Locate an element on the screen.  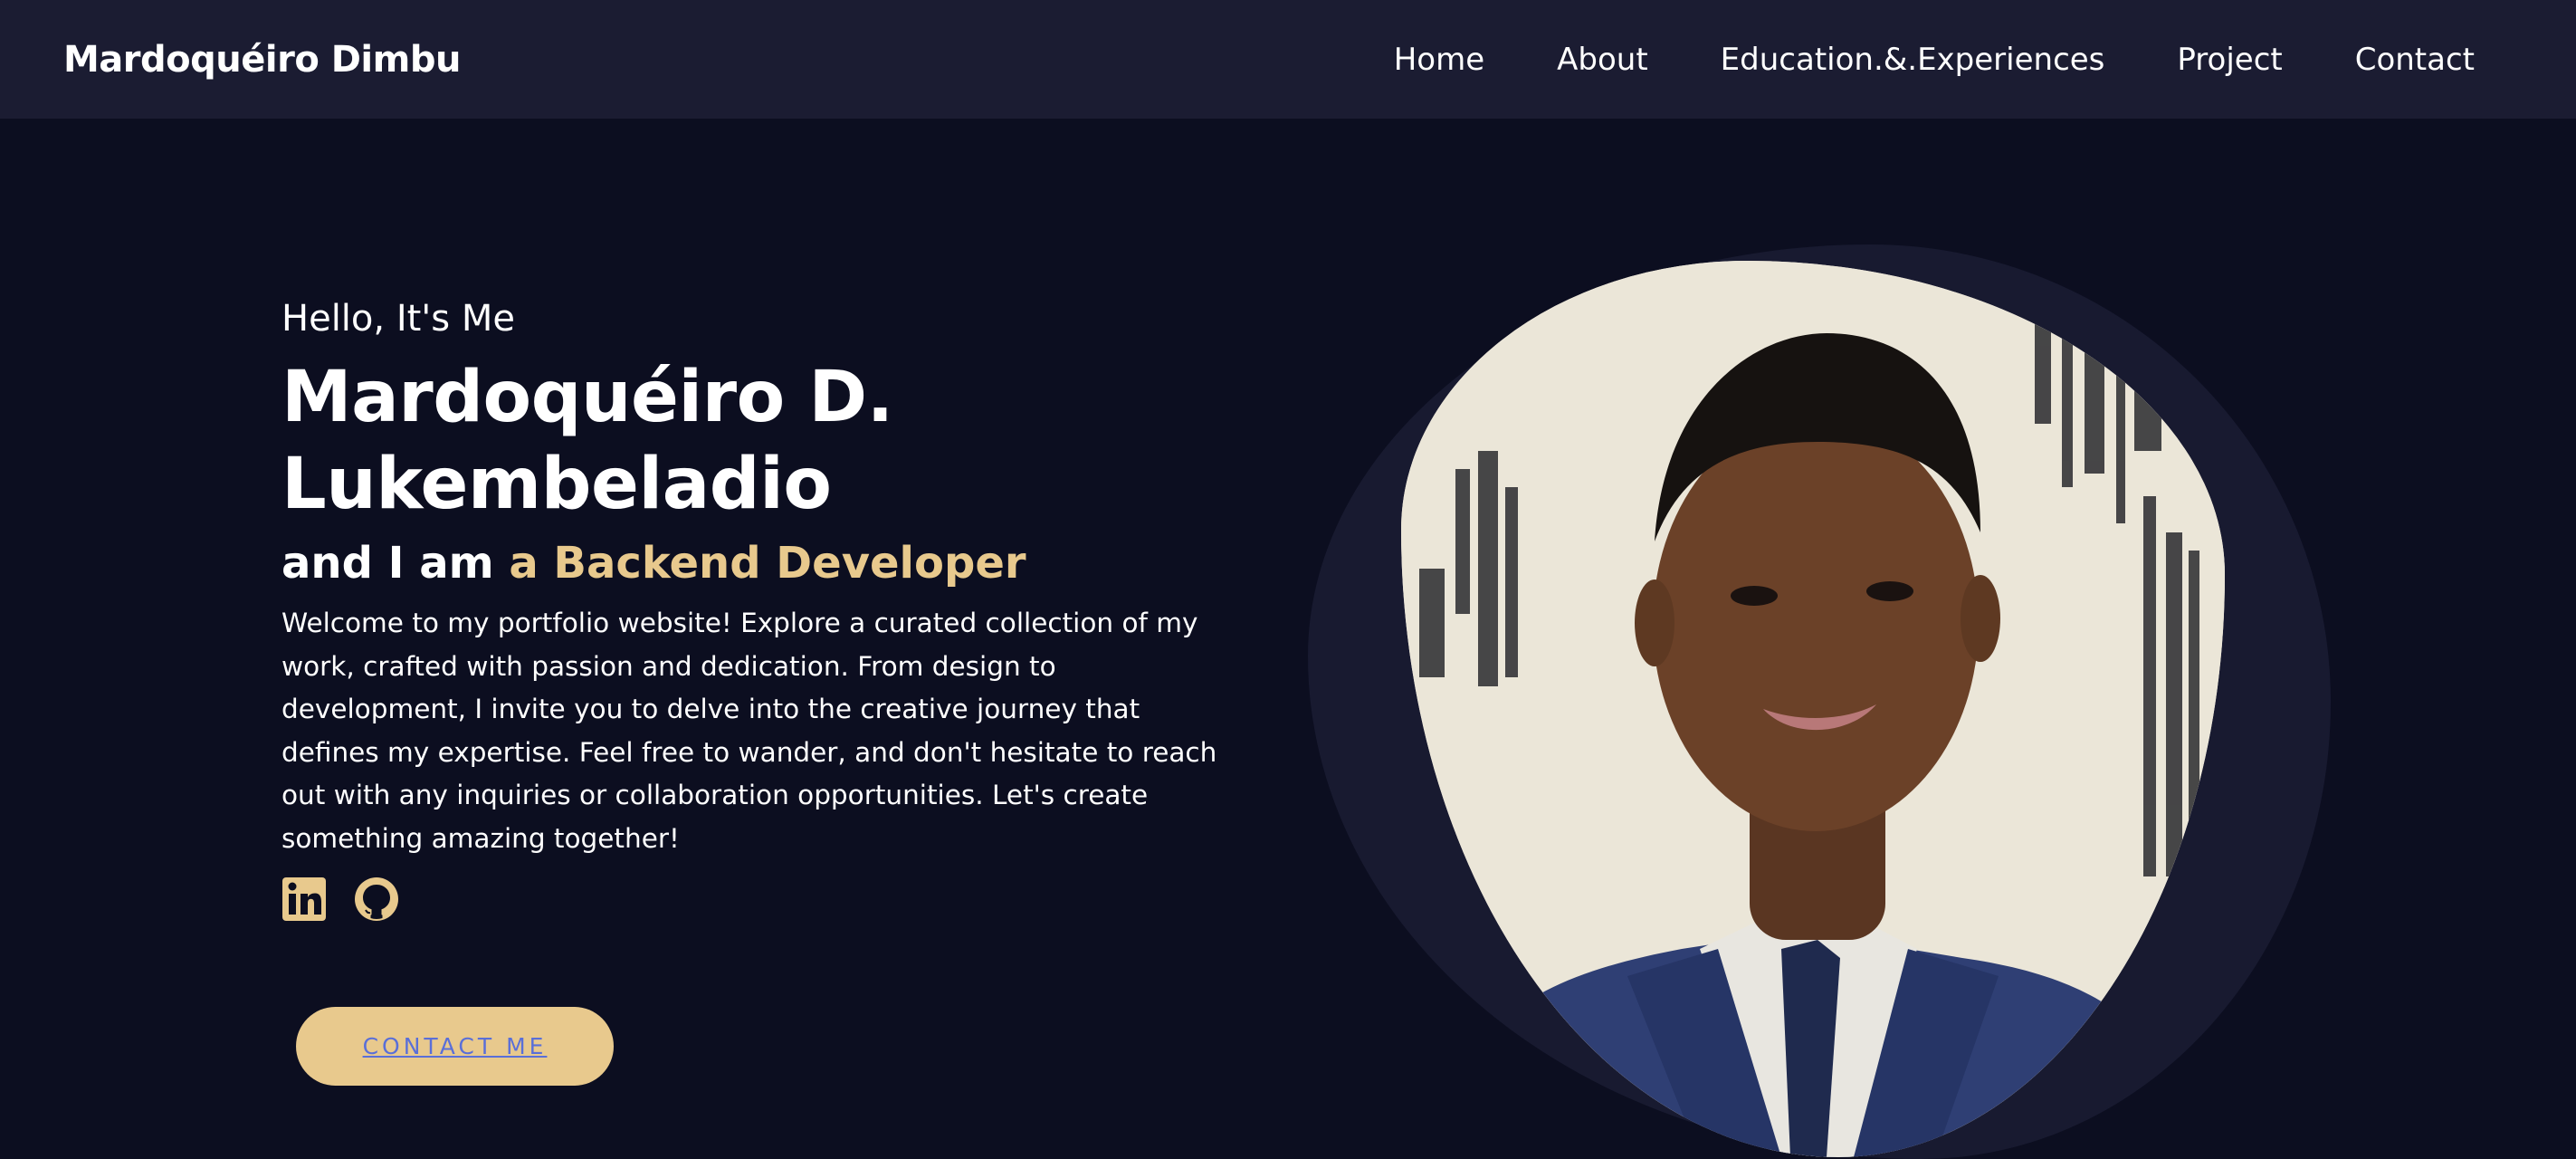
nav-link-about: About is located at coordinates (1602, 60).